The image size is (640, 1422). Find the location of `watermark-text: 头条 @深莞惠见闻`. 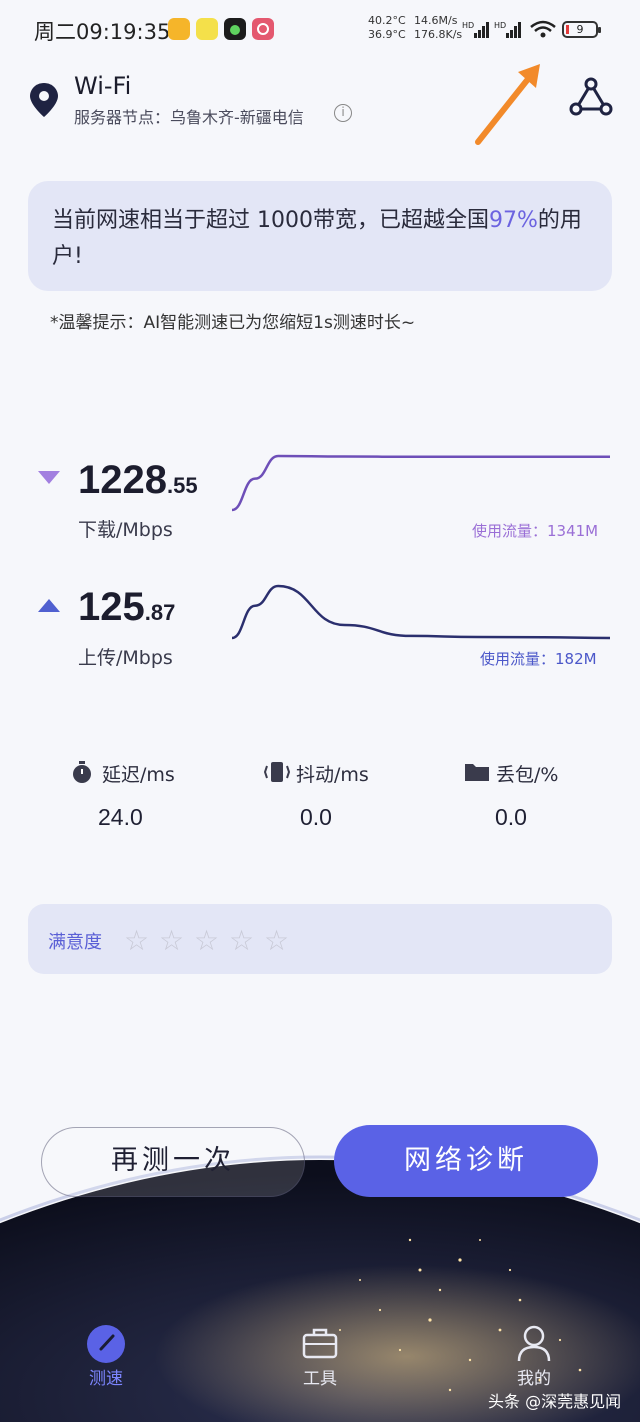

watermark-text: 头条 @深莞惠见闻 is located at coordinates (555, 1401).